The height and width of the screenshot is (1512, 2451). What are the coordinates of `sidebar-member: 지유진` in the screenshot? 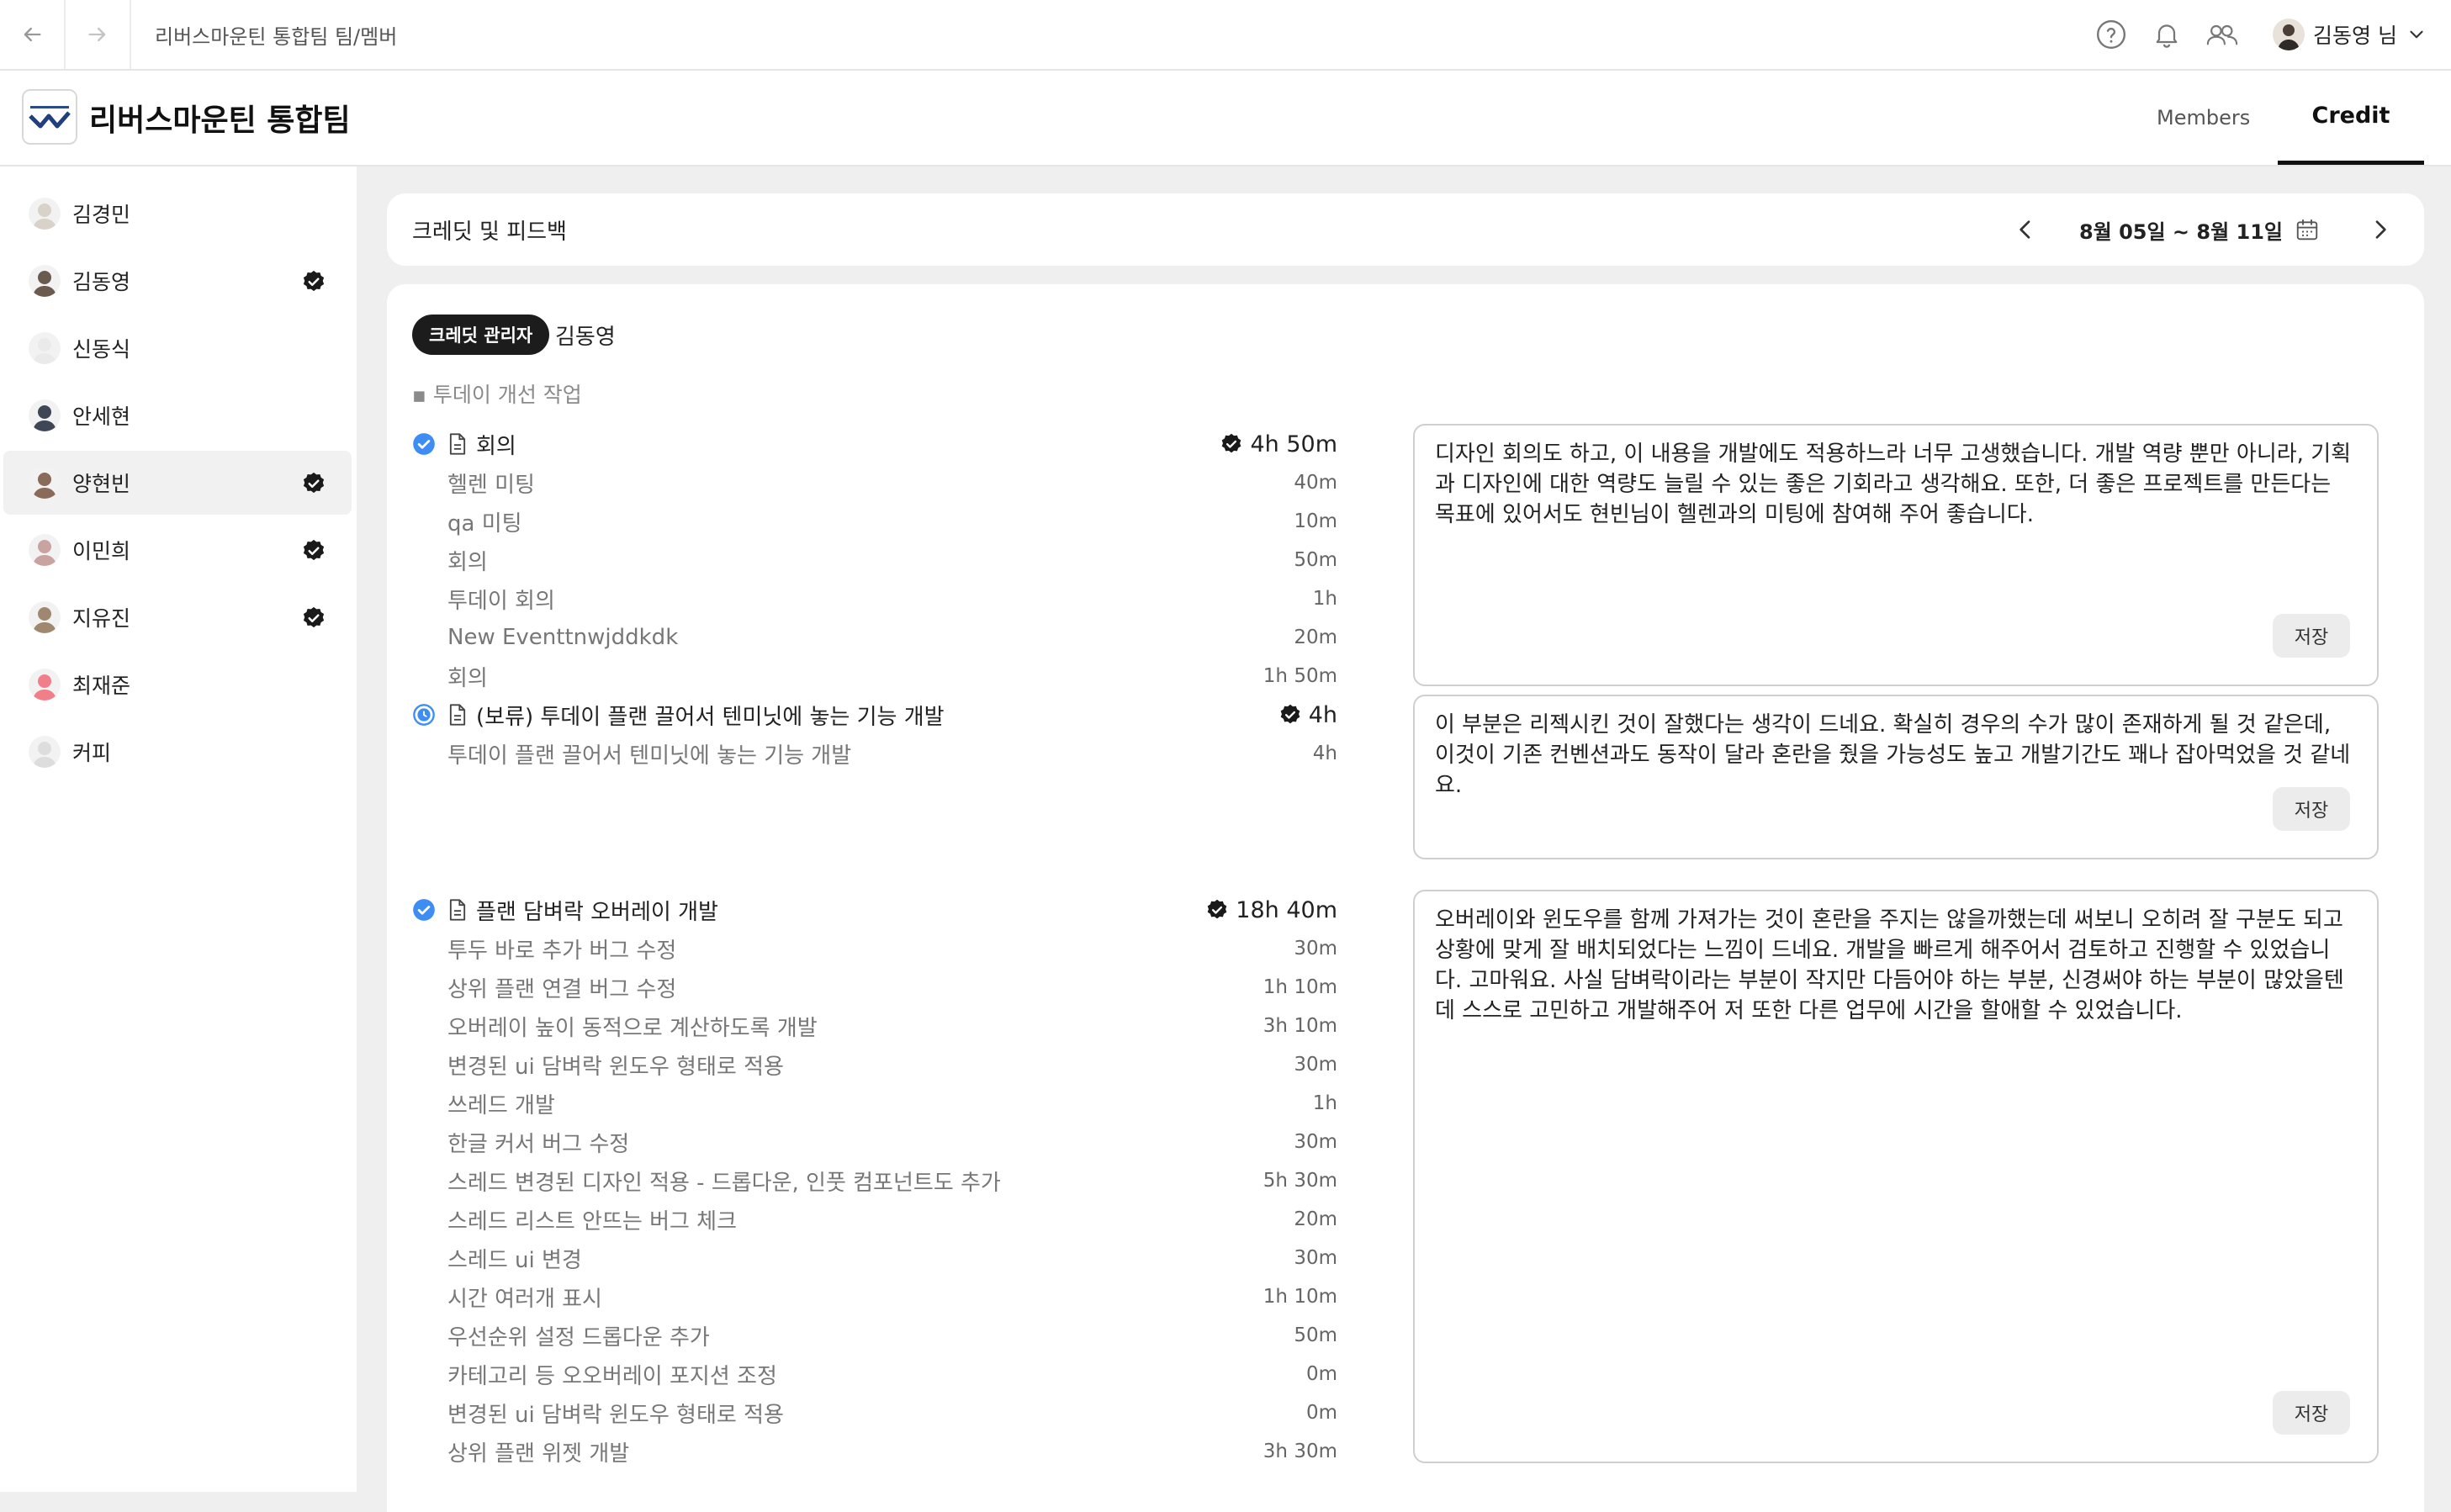 It's located at (177, 617).